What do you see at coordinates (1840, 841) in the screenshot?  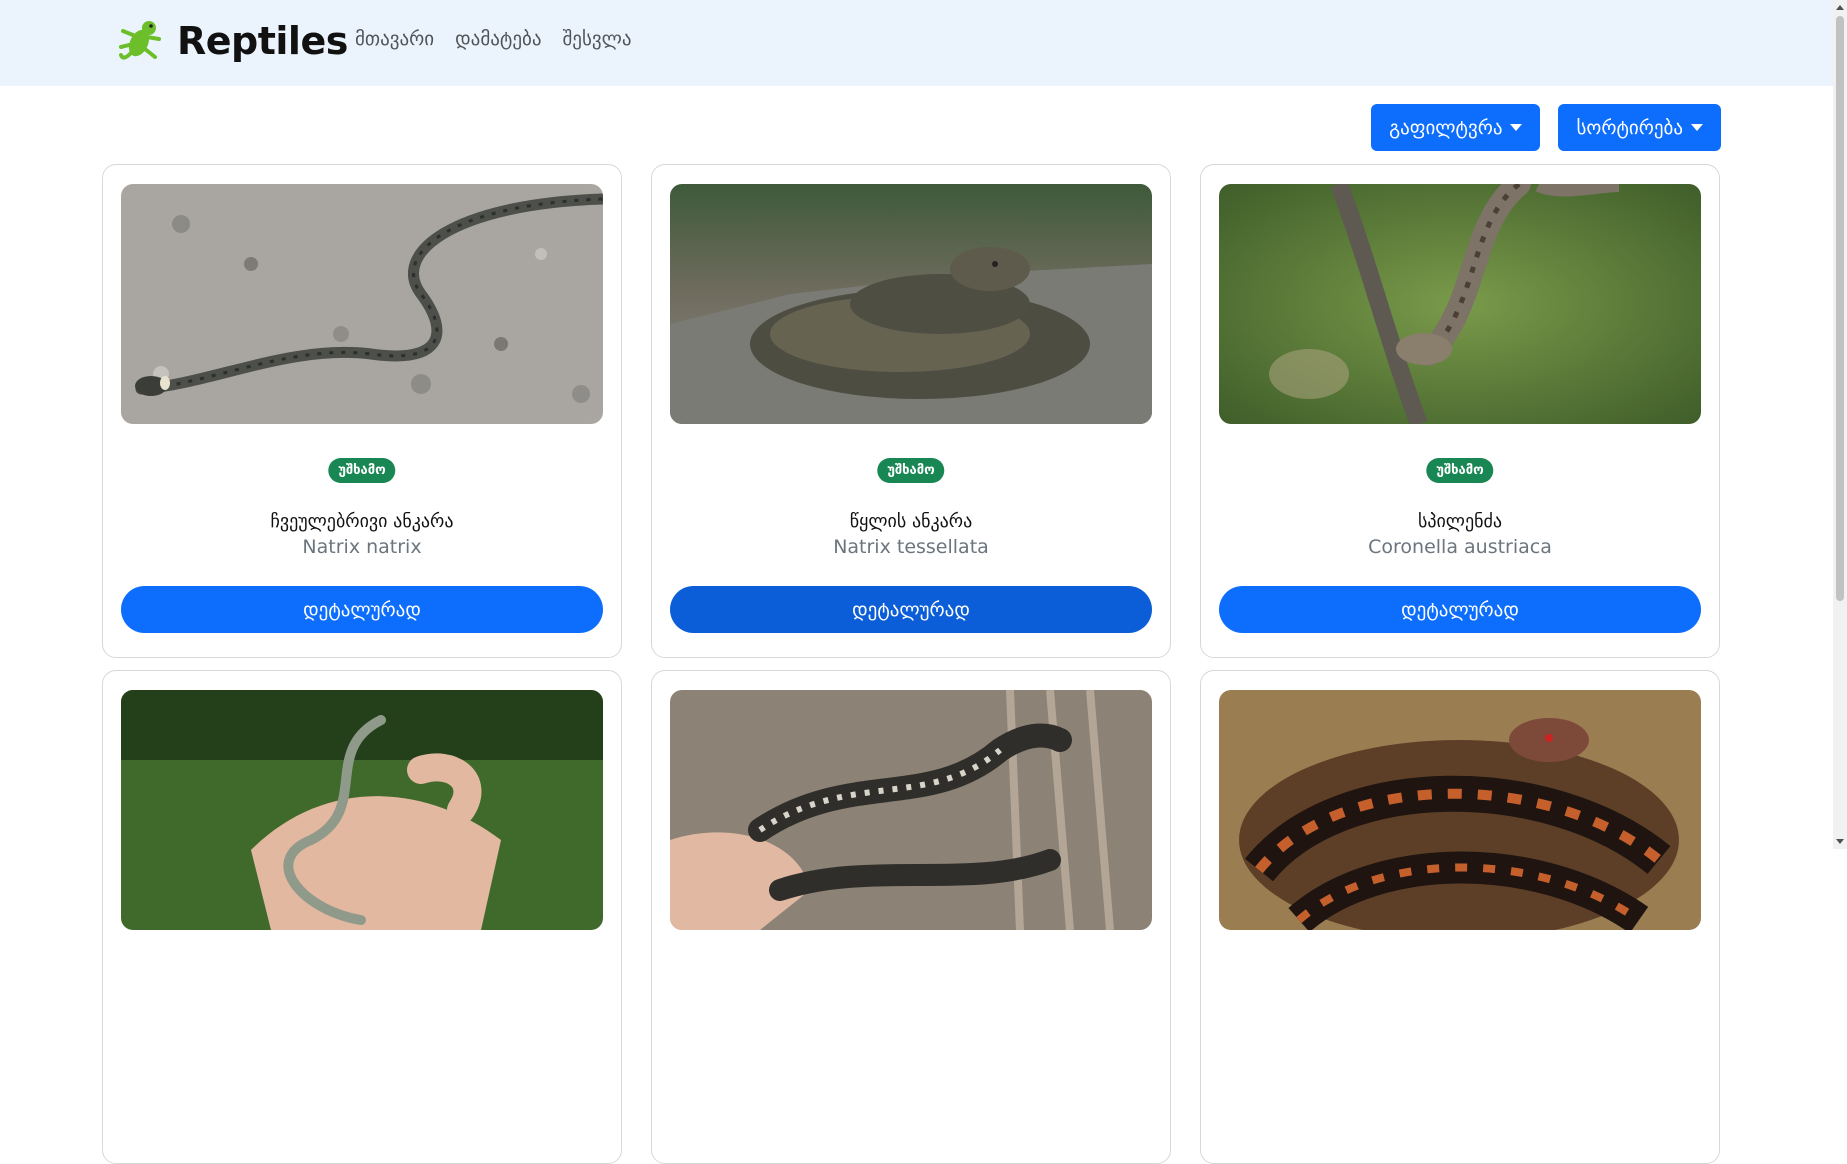 I see `scroll-down-arrow-icon` at bounding box center [1840, 841].